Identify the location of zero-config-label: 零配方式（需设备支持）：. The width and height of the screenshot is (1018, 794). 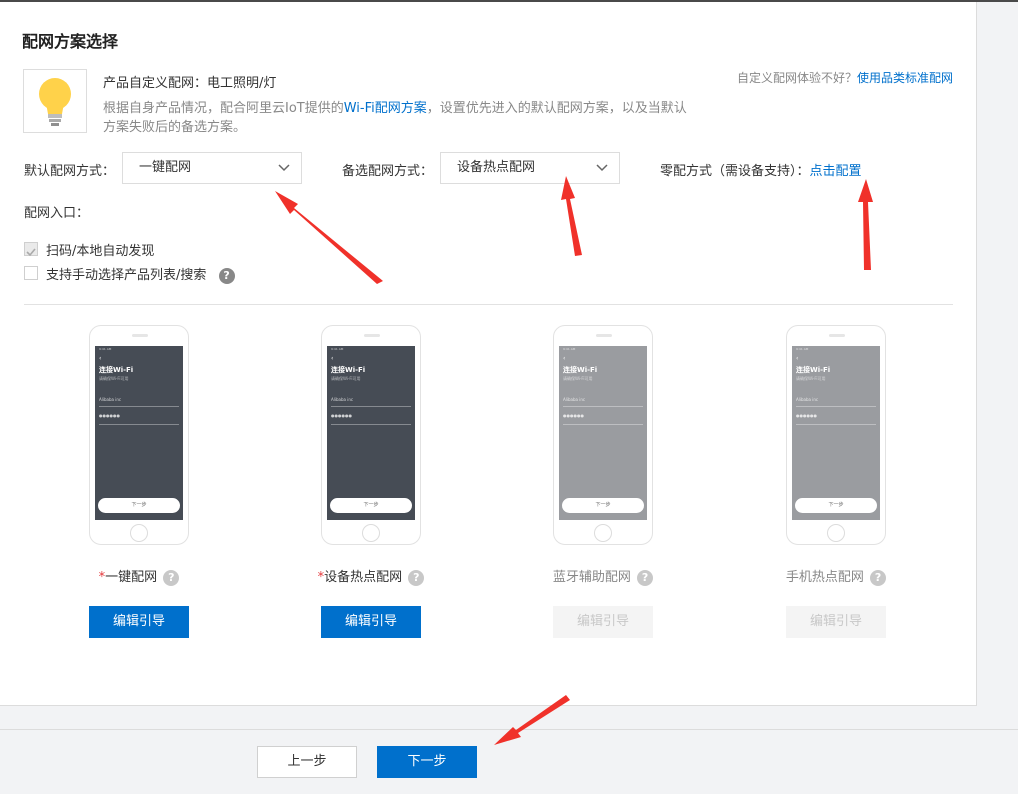
(735, 171).